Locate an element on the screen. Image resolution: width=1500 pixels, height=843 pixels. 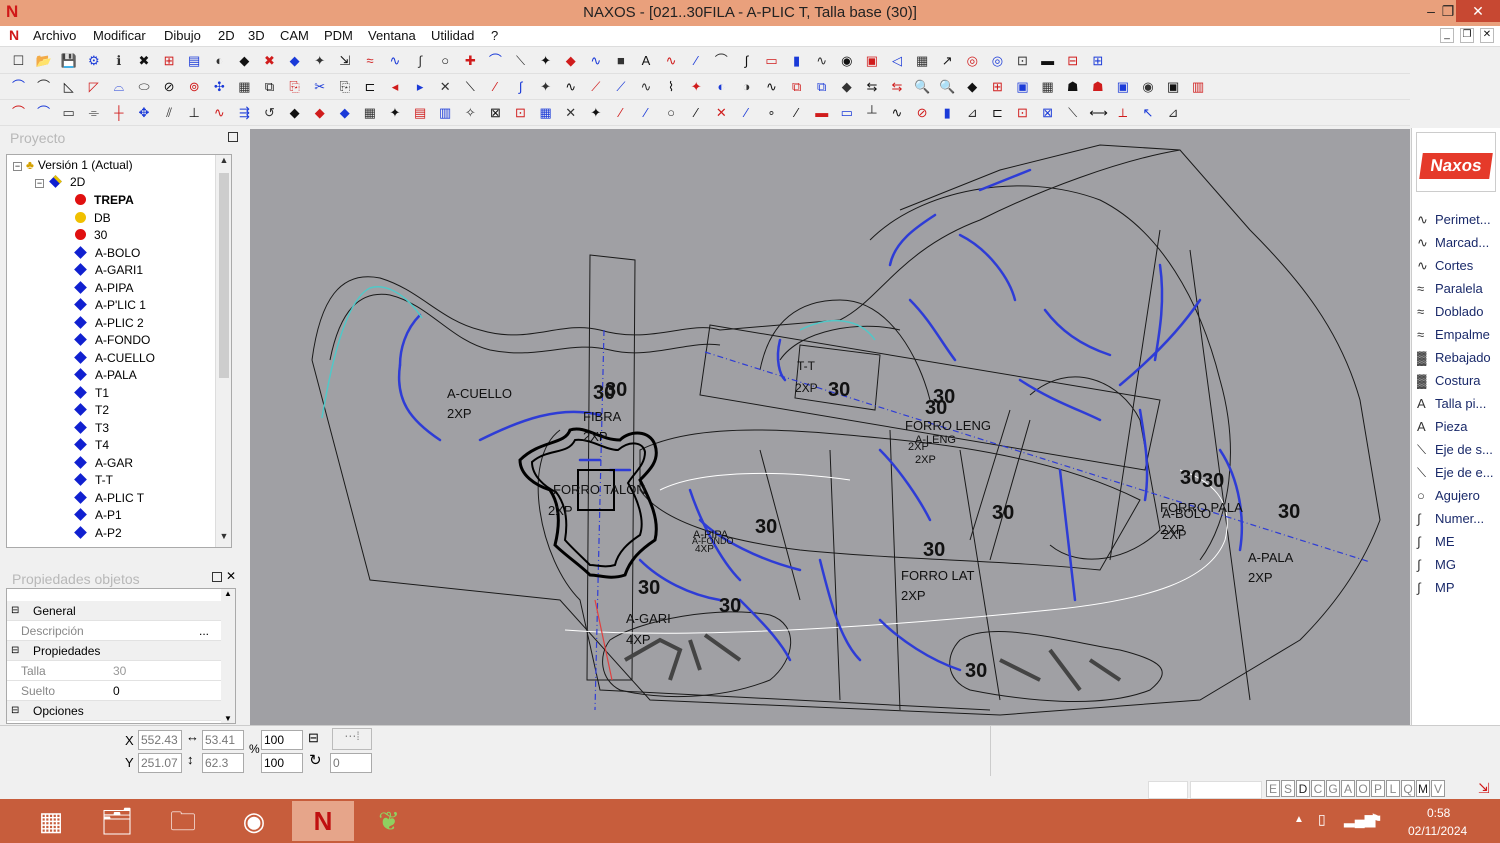
power-icon: ▯ is located at coordinates (1322, 819).